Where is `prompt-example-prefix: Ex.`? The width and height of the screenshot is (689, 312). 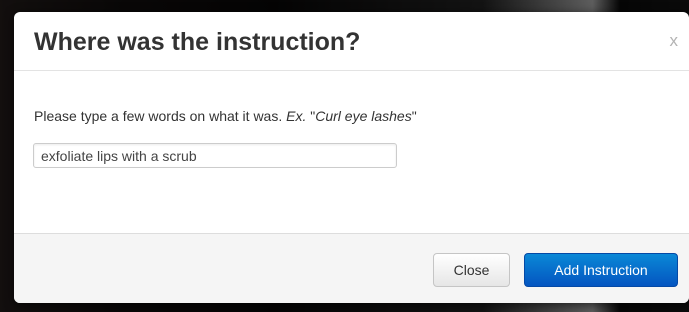 prompt-example-prefix: Ex. is located at coordinates (296, 116).